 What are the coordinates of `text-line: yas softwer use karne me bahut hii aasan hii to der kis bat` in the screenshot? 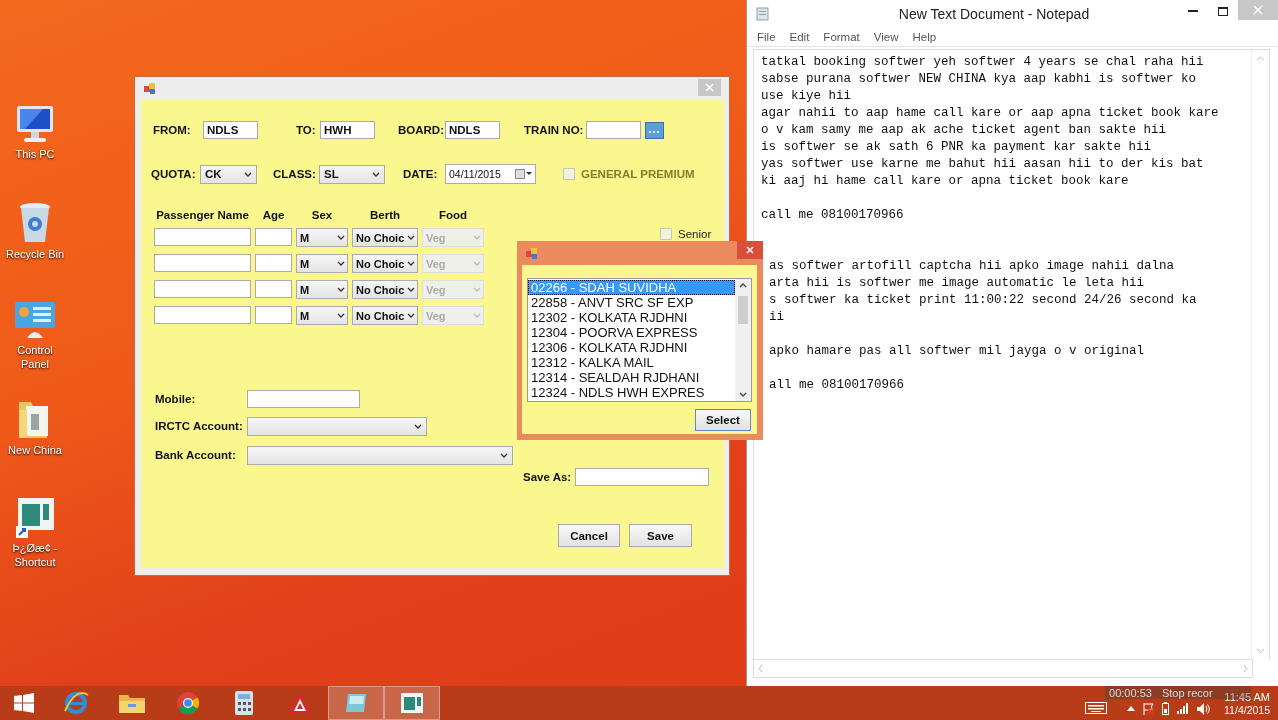 It's located at (983, 164).